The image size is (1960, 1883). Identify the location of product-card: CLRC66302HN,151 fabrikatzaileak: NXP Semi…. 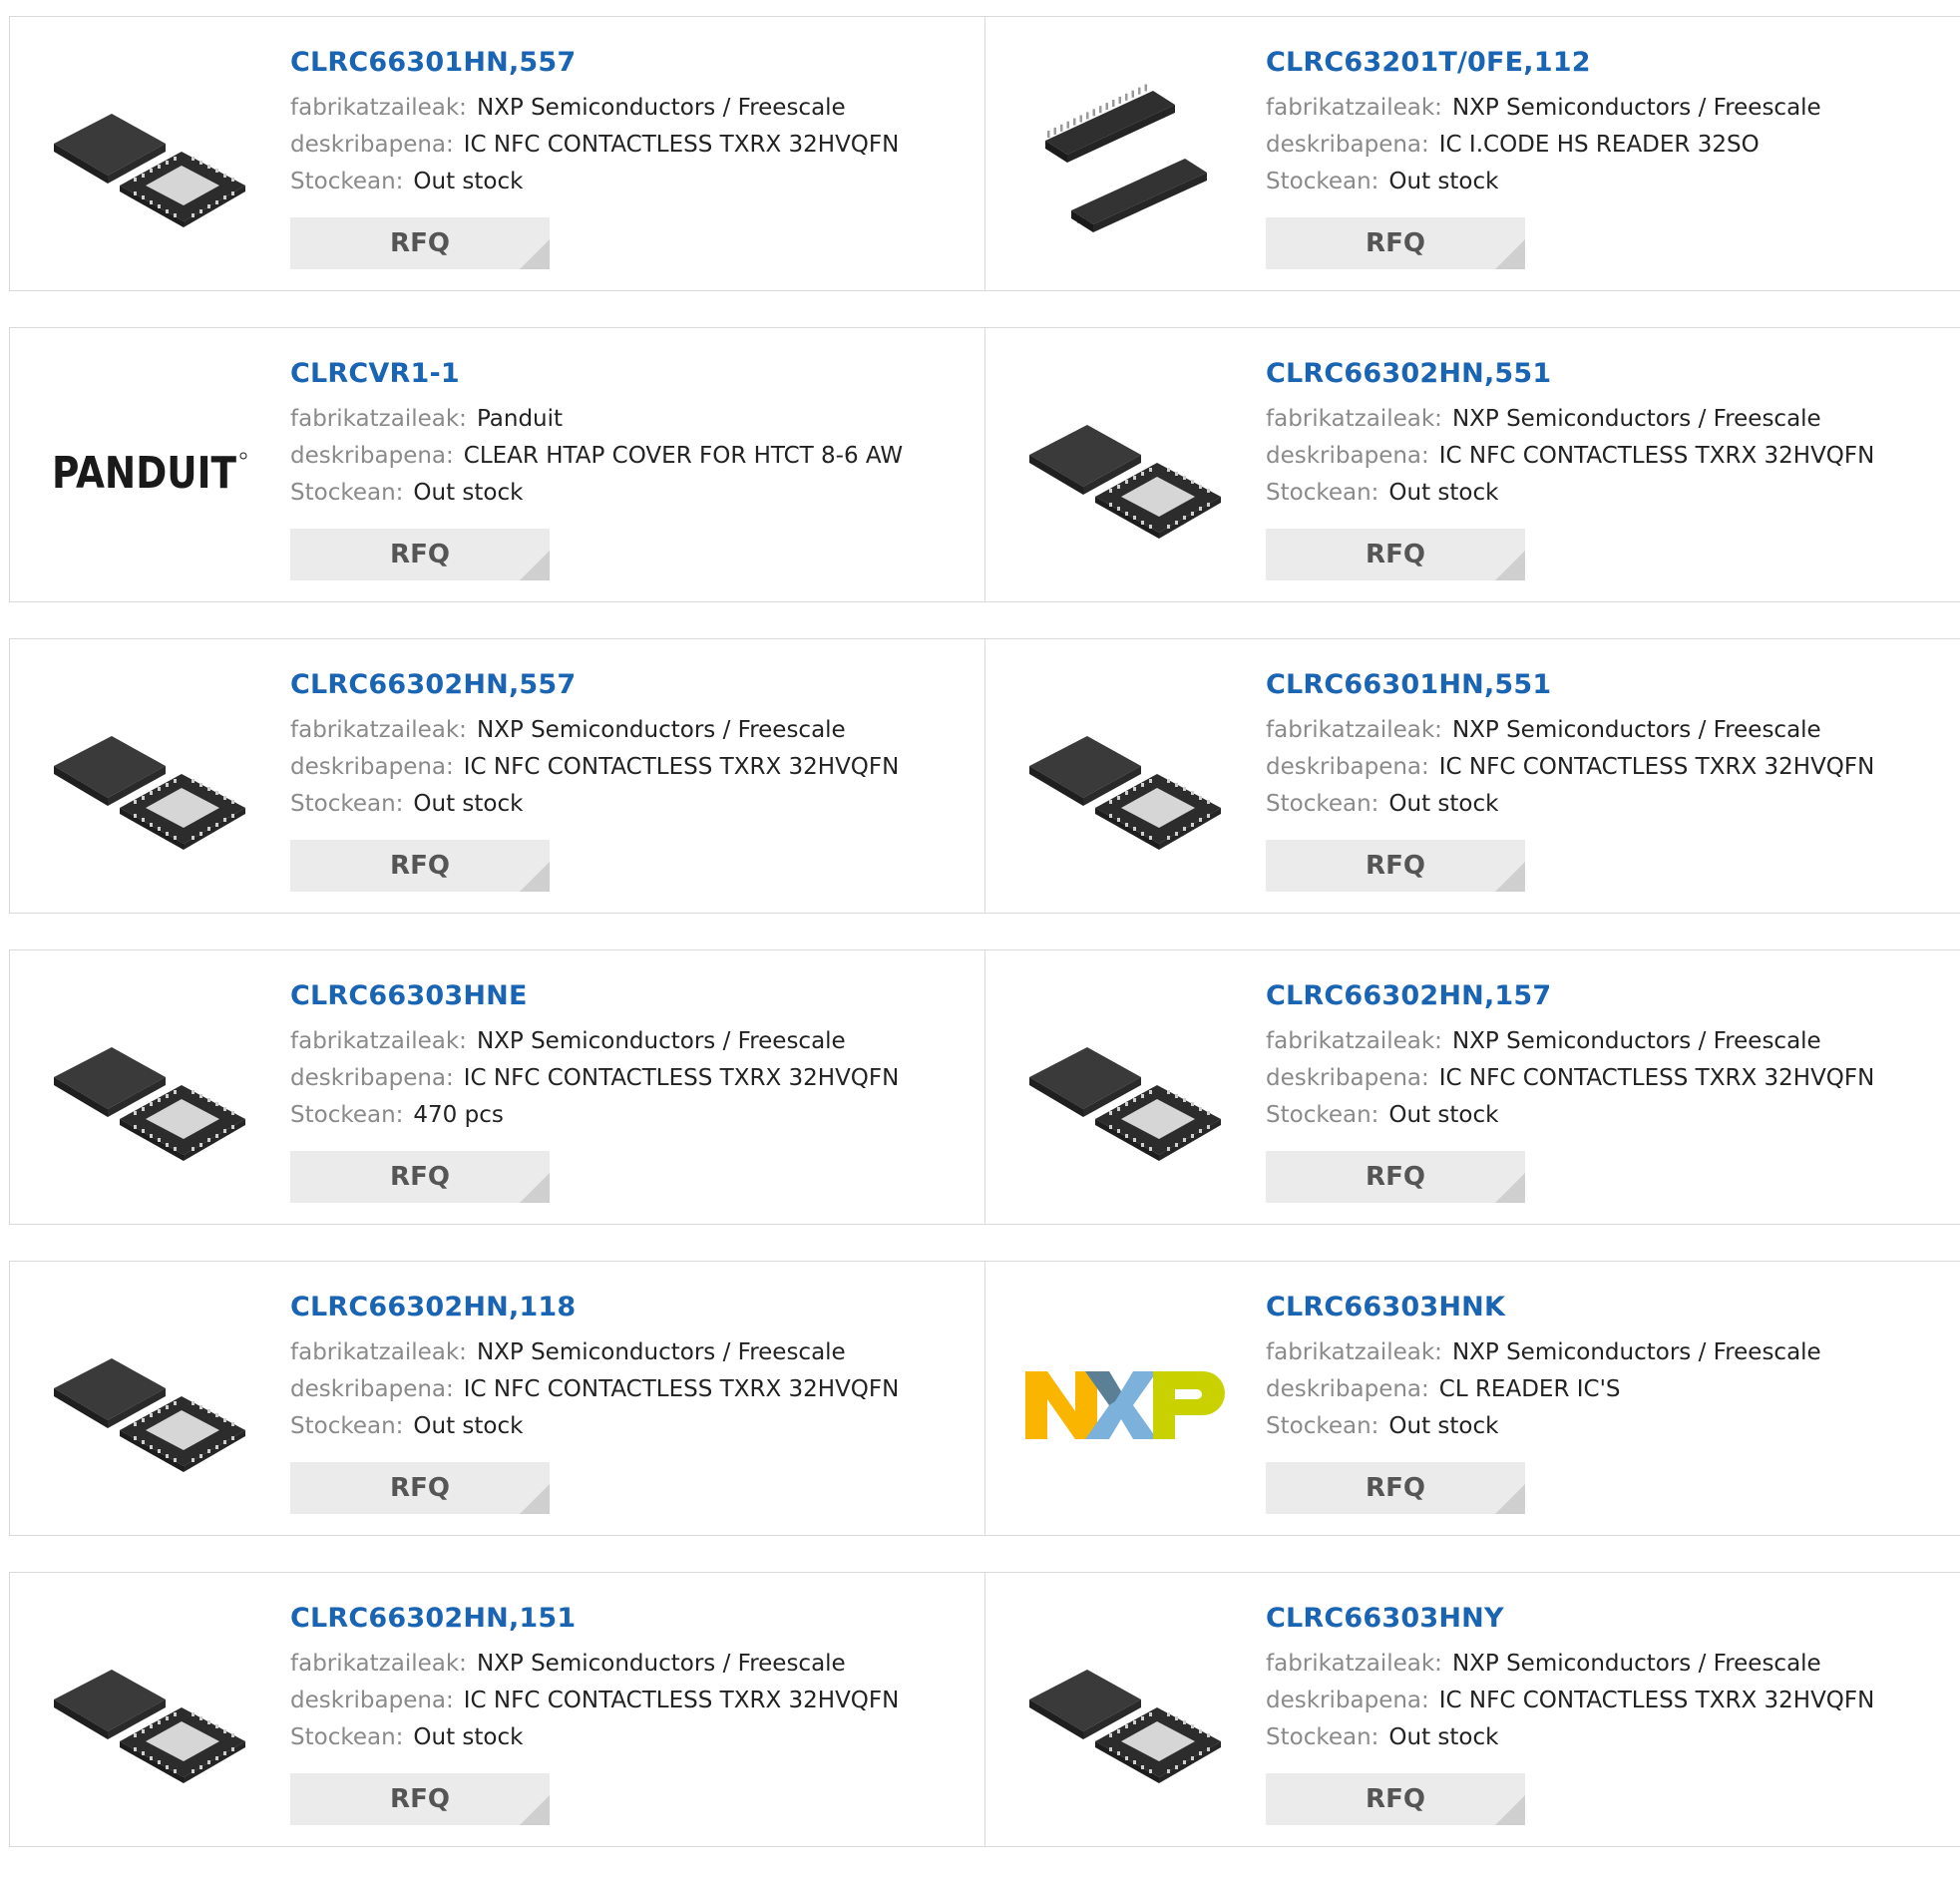
(498, 1709).